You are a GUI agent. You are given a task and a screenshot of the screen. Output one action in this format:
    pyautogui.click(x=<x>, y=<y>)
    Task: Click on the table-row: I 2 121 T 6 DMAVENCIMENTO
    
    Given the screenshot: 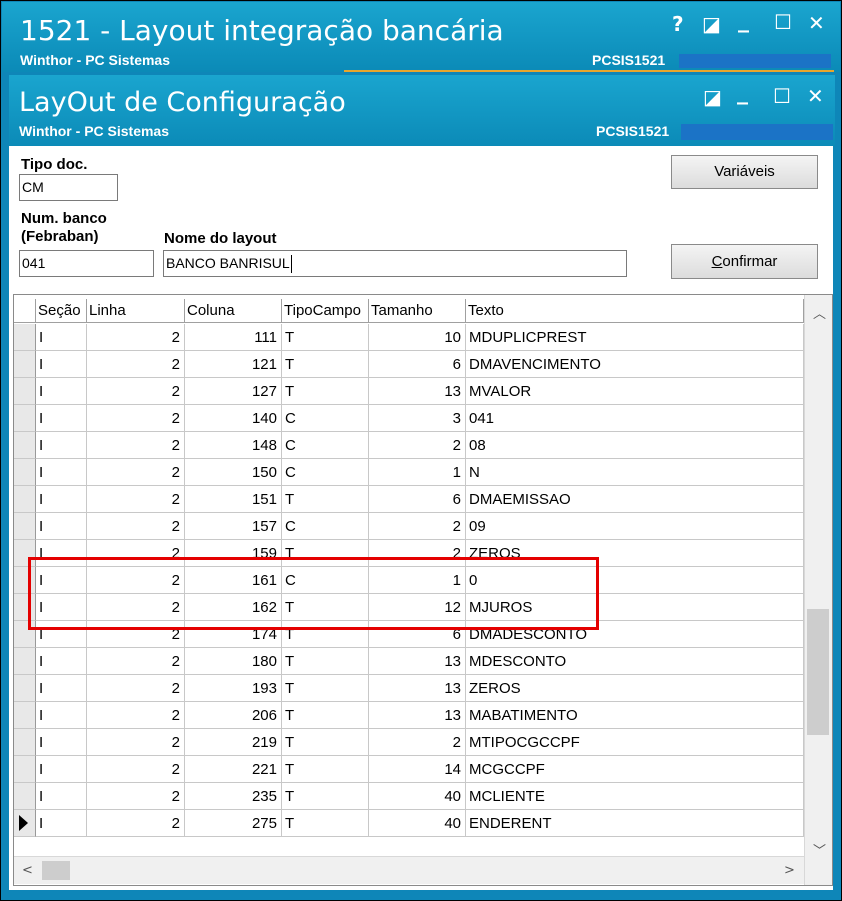 What is the action you would take?
    pyautogui.click(x=409, y=364)
    